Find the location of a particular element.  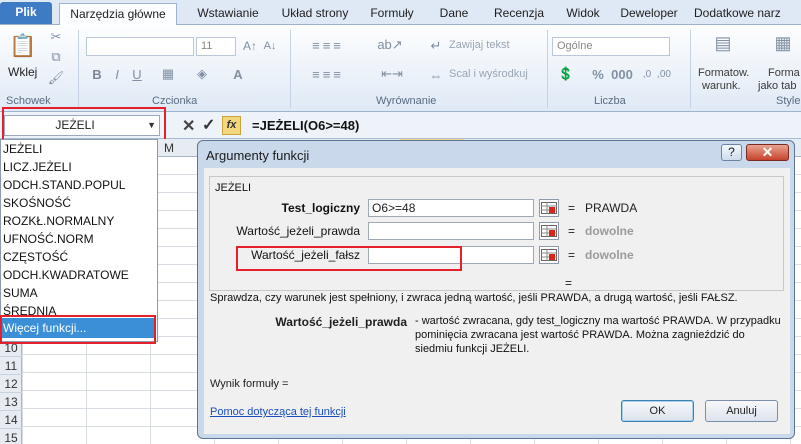

indent-icon: ⇤⇥ is located at coordinates (392, 74).